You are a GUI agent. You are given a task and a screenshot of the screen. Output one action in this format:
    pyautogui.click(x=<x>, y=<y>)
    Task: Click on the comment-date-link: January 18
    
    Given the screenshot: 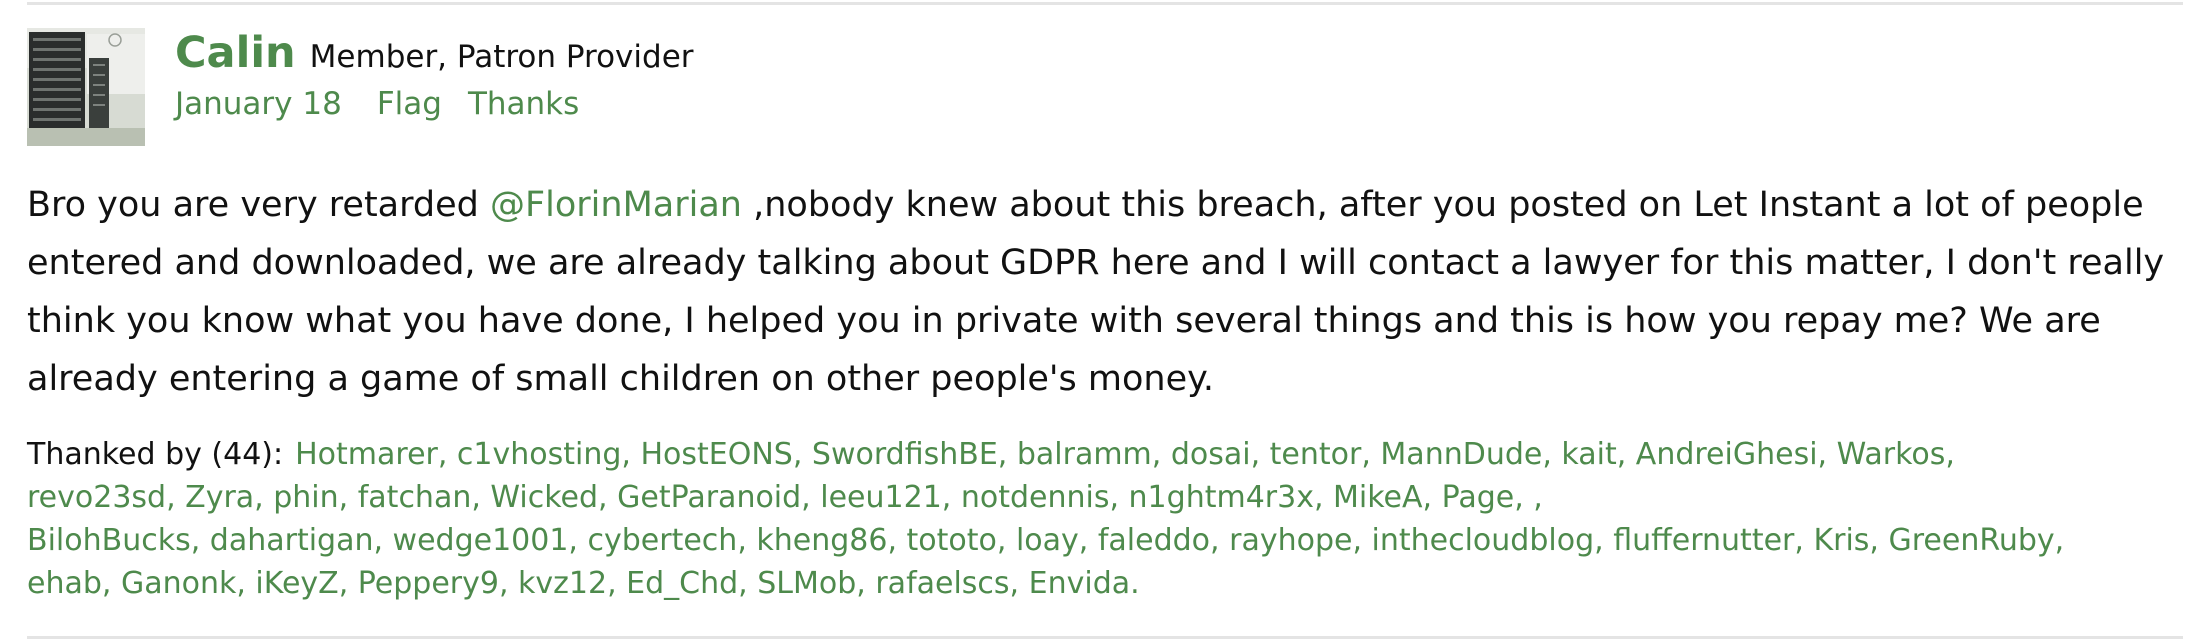 What is the action you would take?
    pyautogui.click(x=258, y=104)
    